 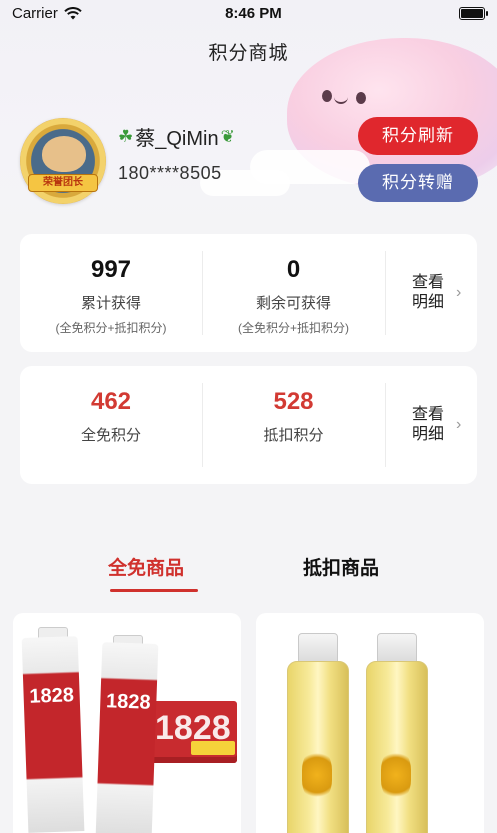 What do you see at coordinates (293, 269) in the screenshot?
I see `remaining-value: 0` at bounding box center [293, 269].